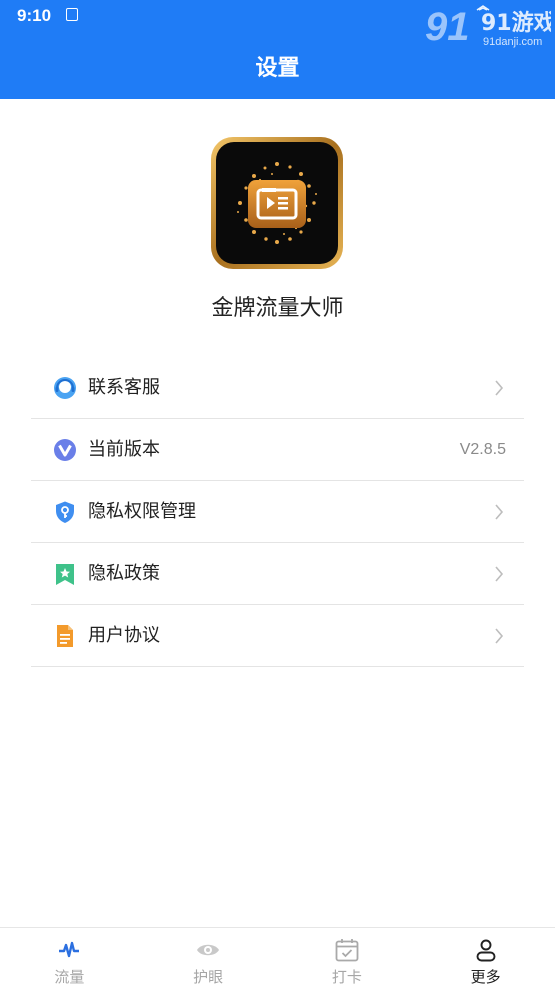  Describe the element at coordinates (447, 27) in the screenshot. I see `svg-text: 91` at that location.